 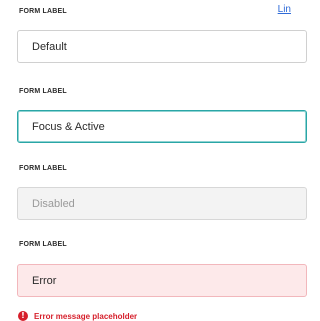 I want to click on link: Lin, so click(x=284, y=9).